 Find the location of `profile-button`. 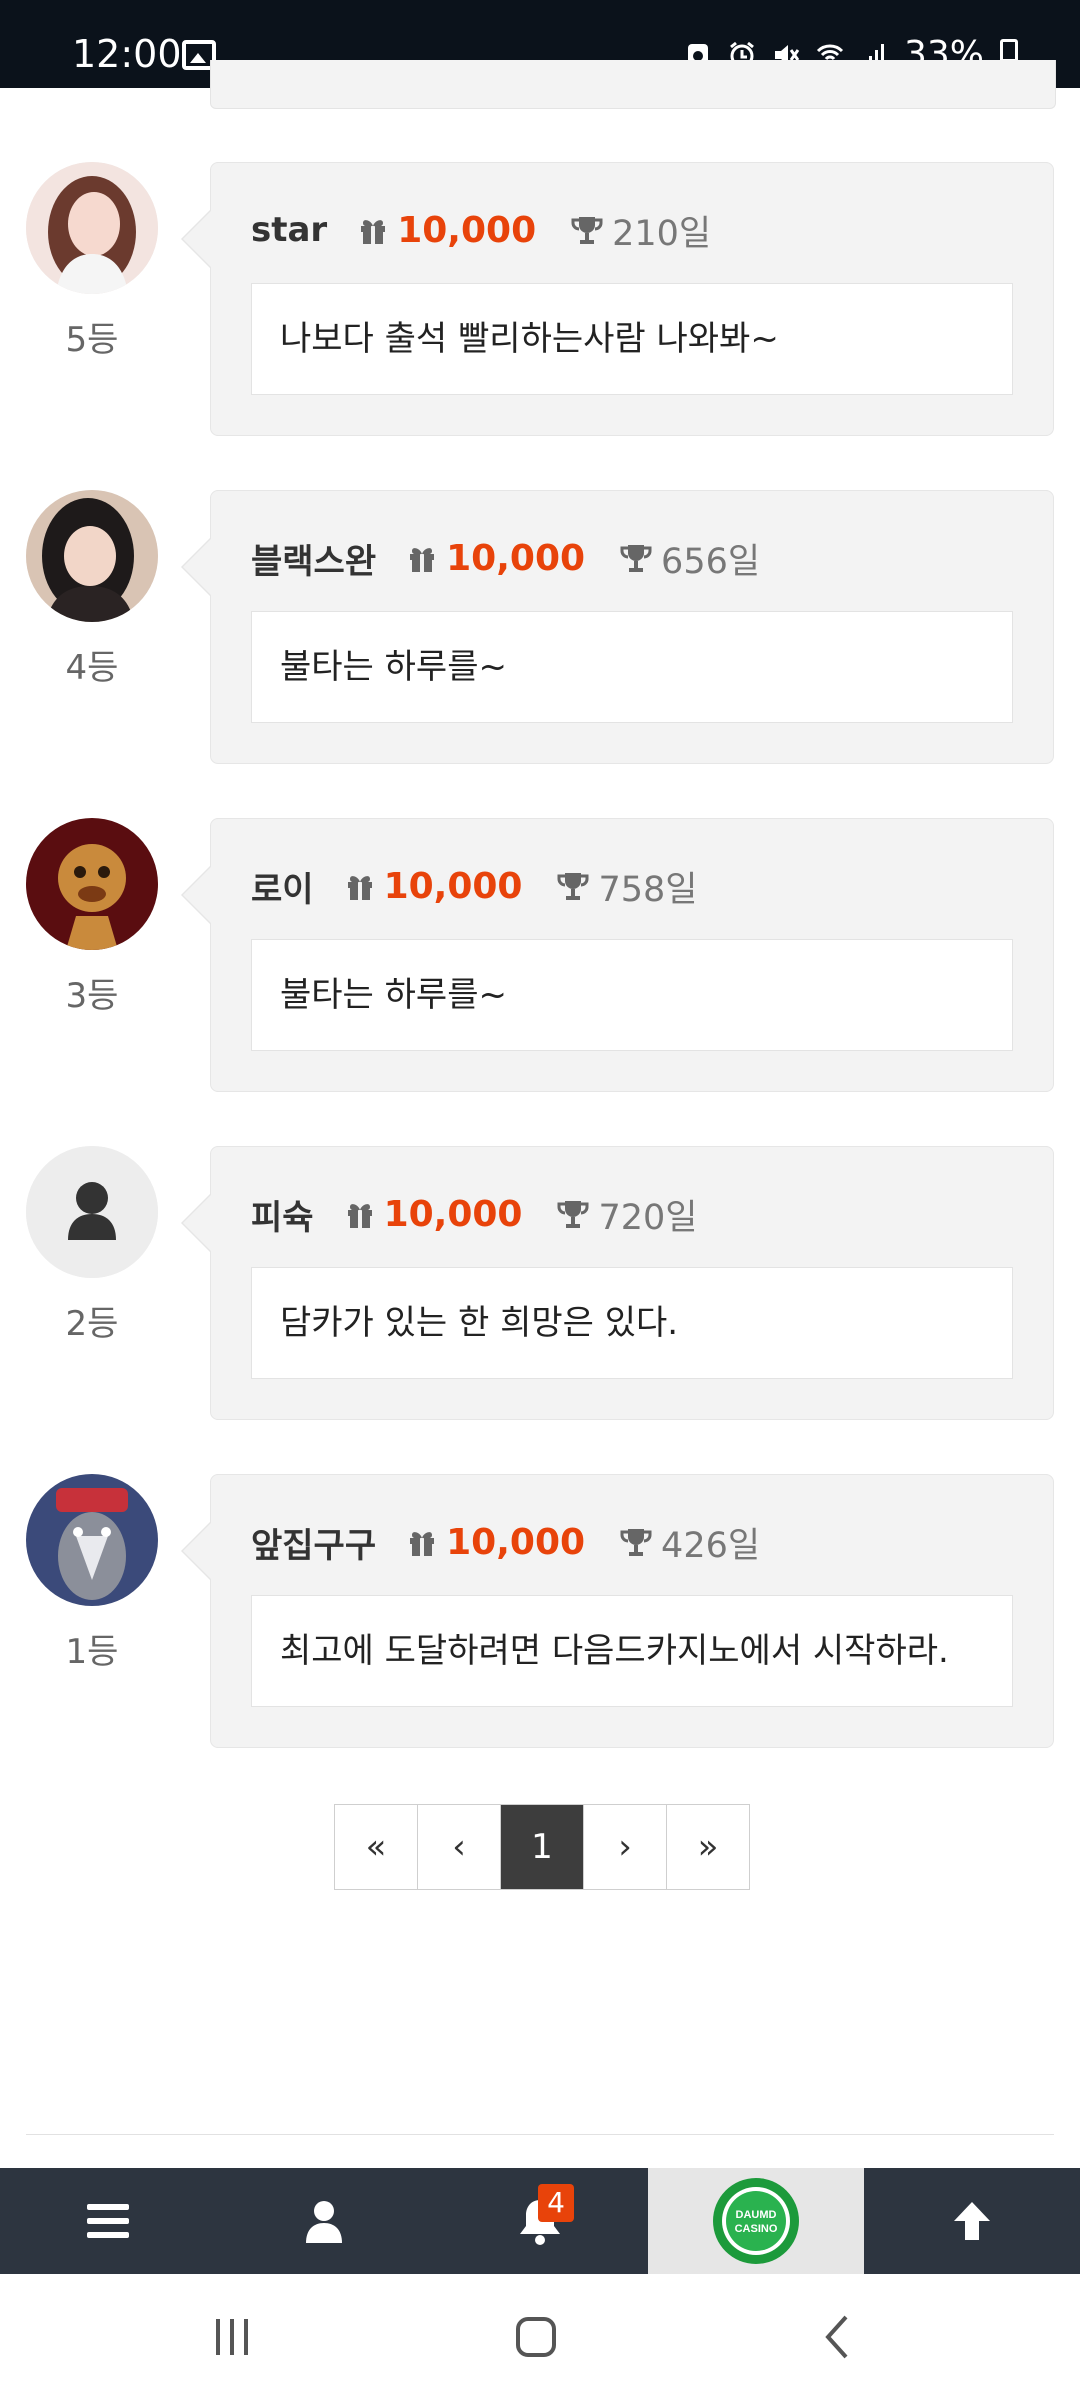

profile-button is located at coordinates (324, 2221).